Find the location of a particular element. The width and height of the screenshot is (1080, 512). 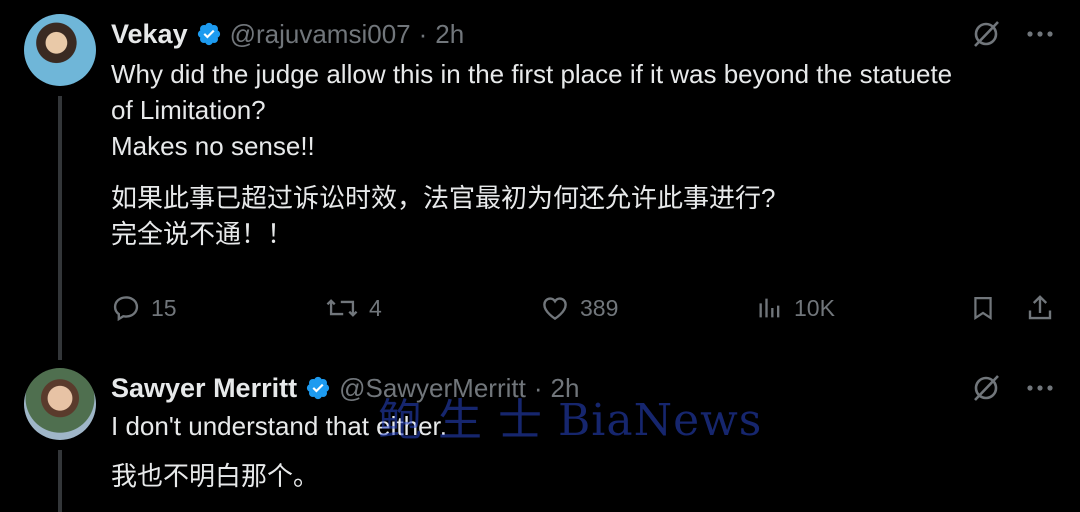

tweet-text-zh: 我也不明白那个。 is located at coordinates (215, 476).